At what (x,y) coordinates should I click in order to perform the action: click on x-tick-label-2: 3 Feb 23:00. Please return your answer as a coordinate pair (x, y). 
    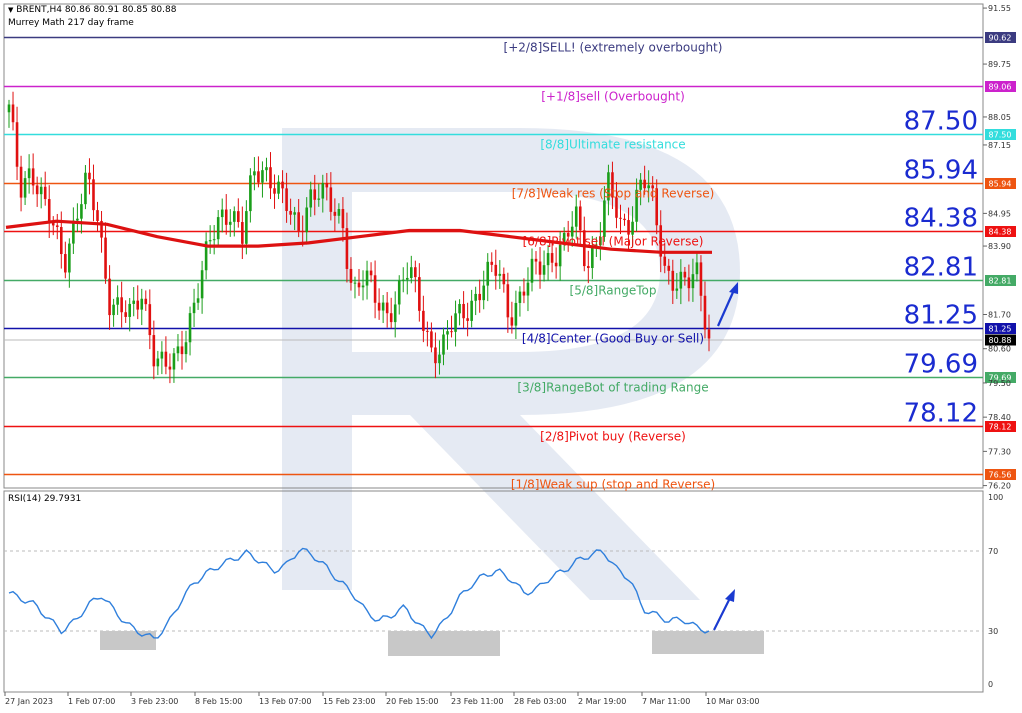
    Looking at the image, I should click on (154, 701).